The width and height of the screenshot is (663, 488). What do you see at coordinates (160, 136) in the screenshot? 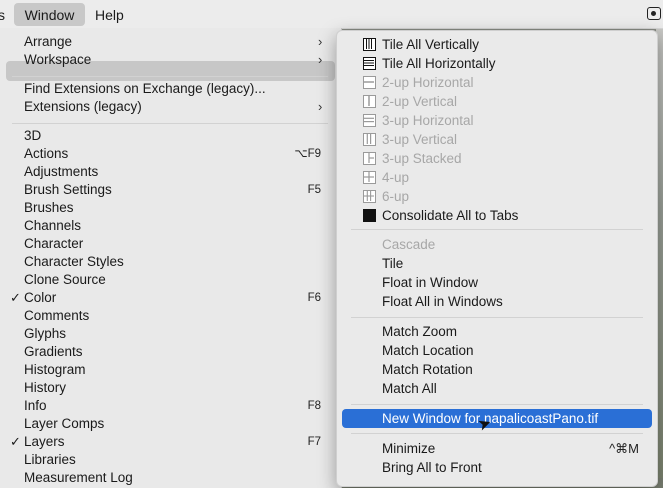
I see `menu-item-3d: 3D` at bounding box center [160, 136].